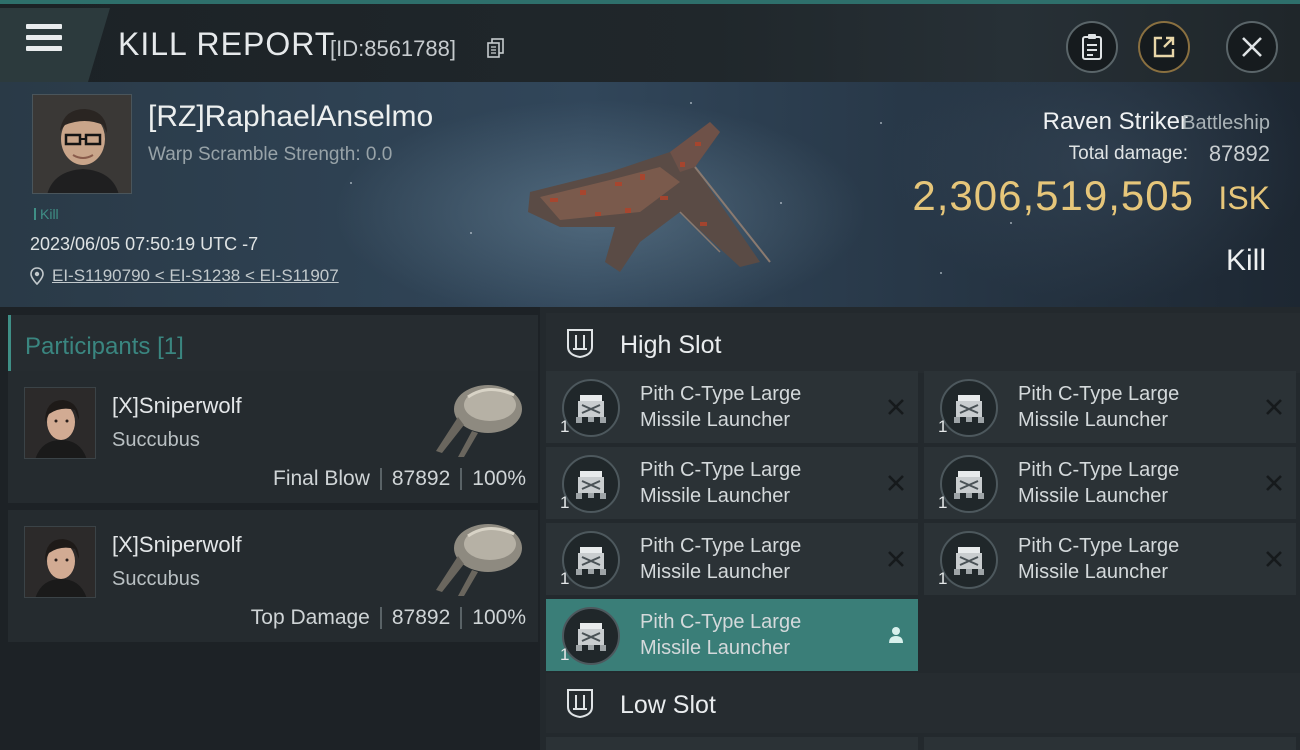  I want to click on total-damage-value: 87892, so click(1239, 153).